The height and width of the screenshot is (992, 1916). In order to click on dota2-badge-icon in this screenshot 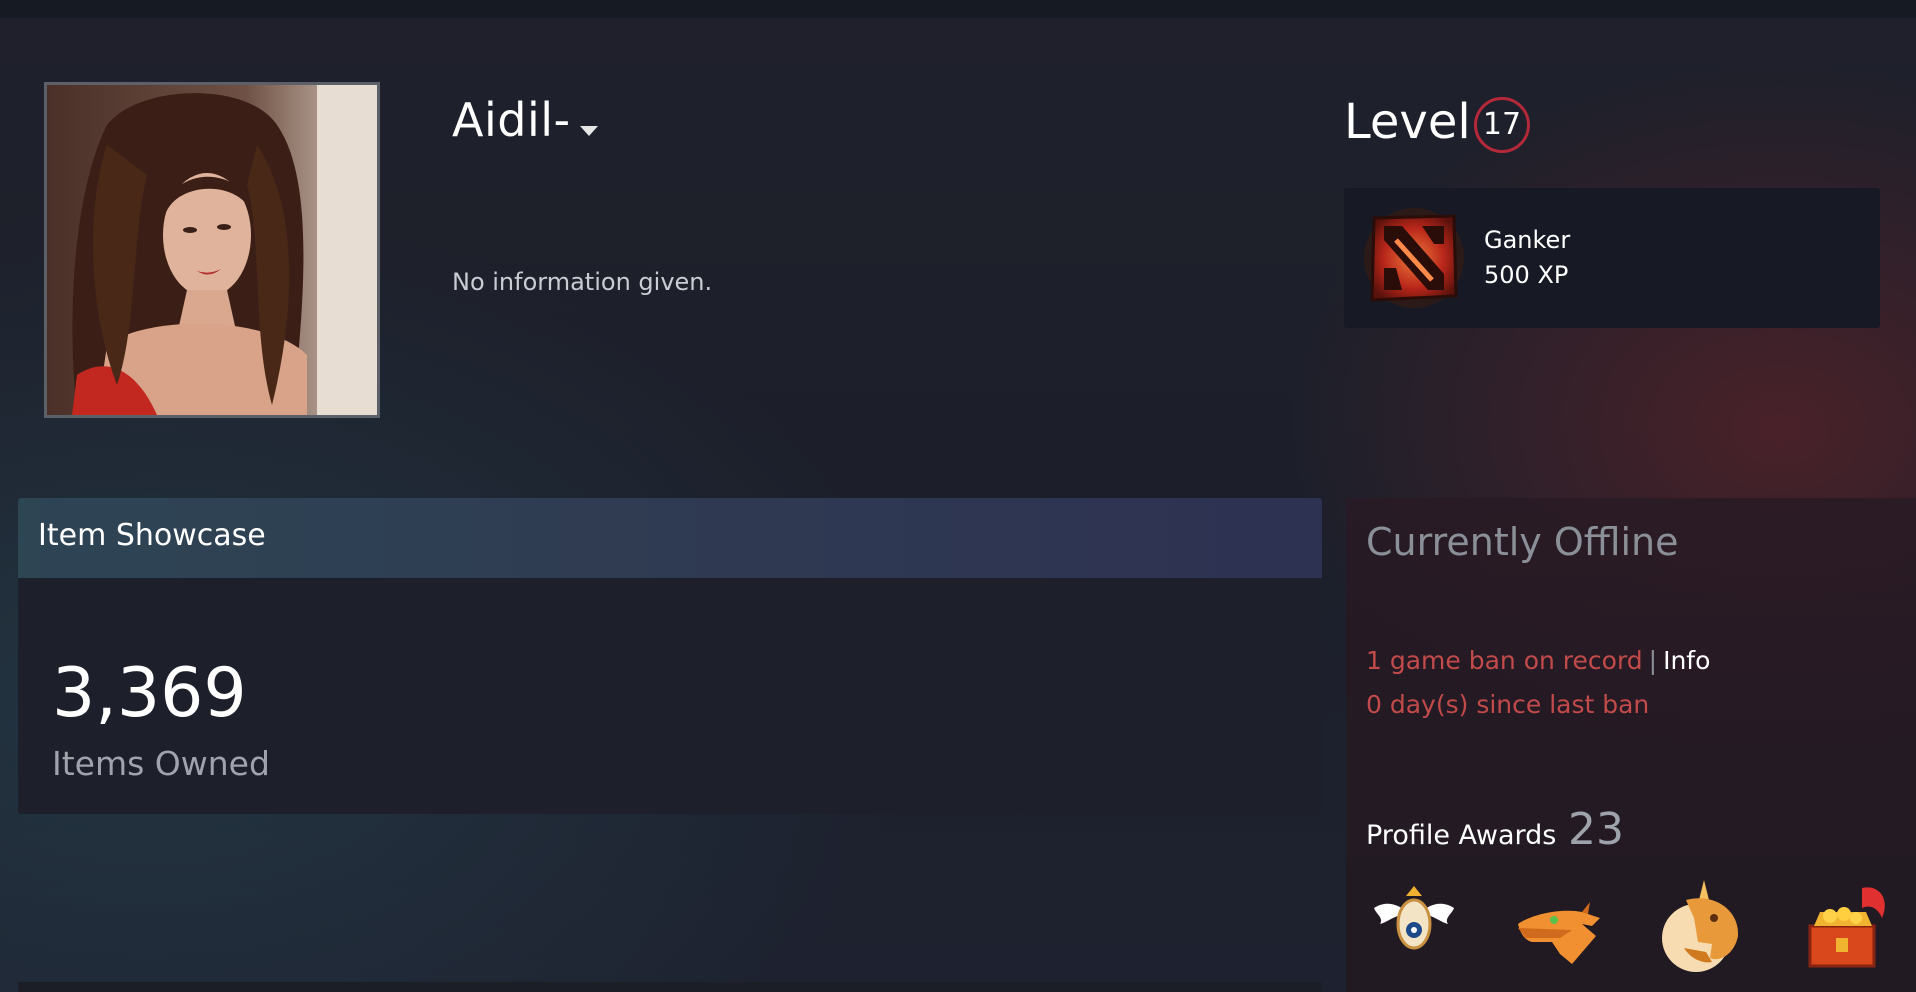, I will do `click(1414, 258)`.